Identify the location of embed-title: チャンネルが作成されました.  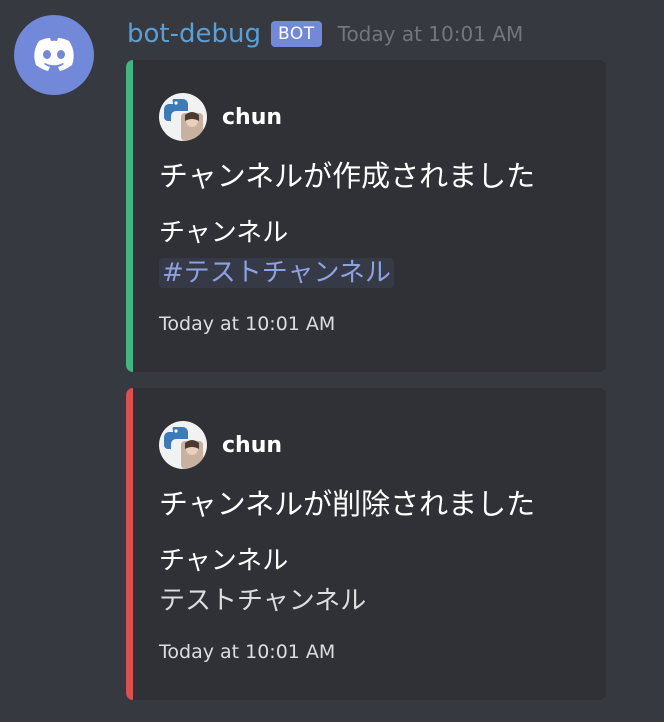
(347, 176).